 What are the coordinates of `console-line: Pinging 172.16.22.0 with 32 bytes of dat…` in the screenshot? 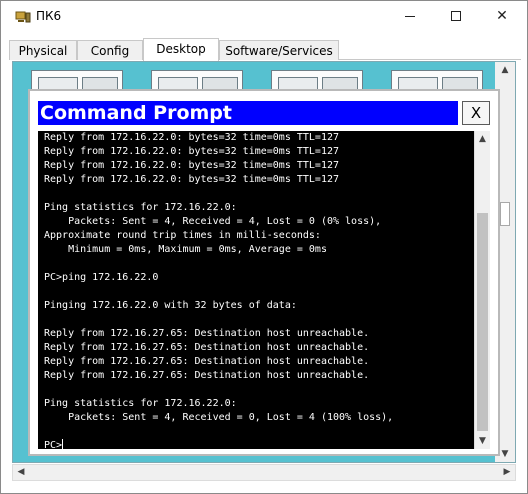 It's located at (170, 305).